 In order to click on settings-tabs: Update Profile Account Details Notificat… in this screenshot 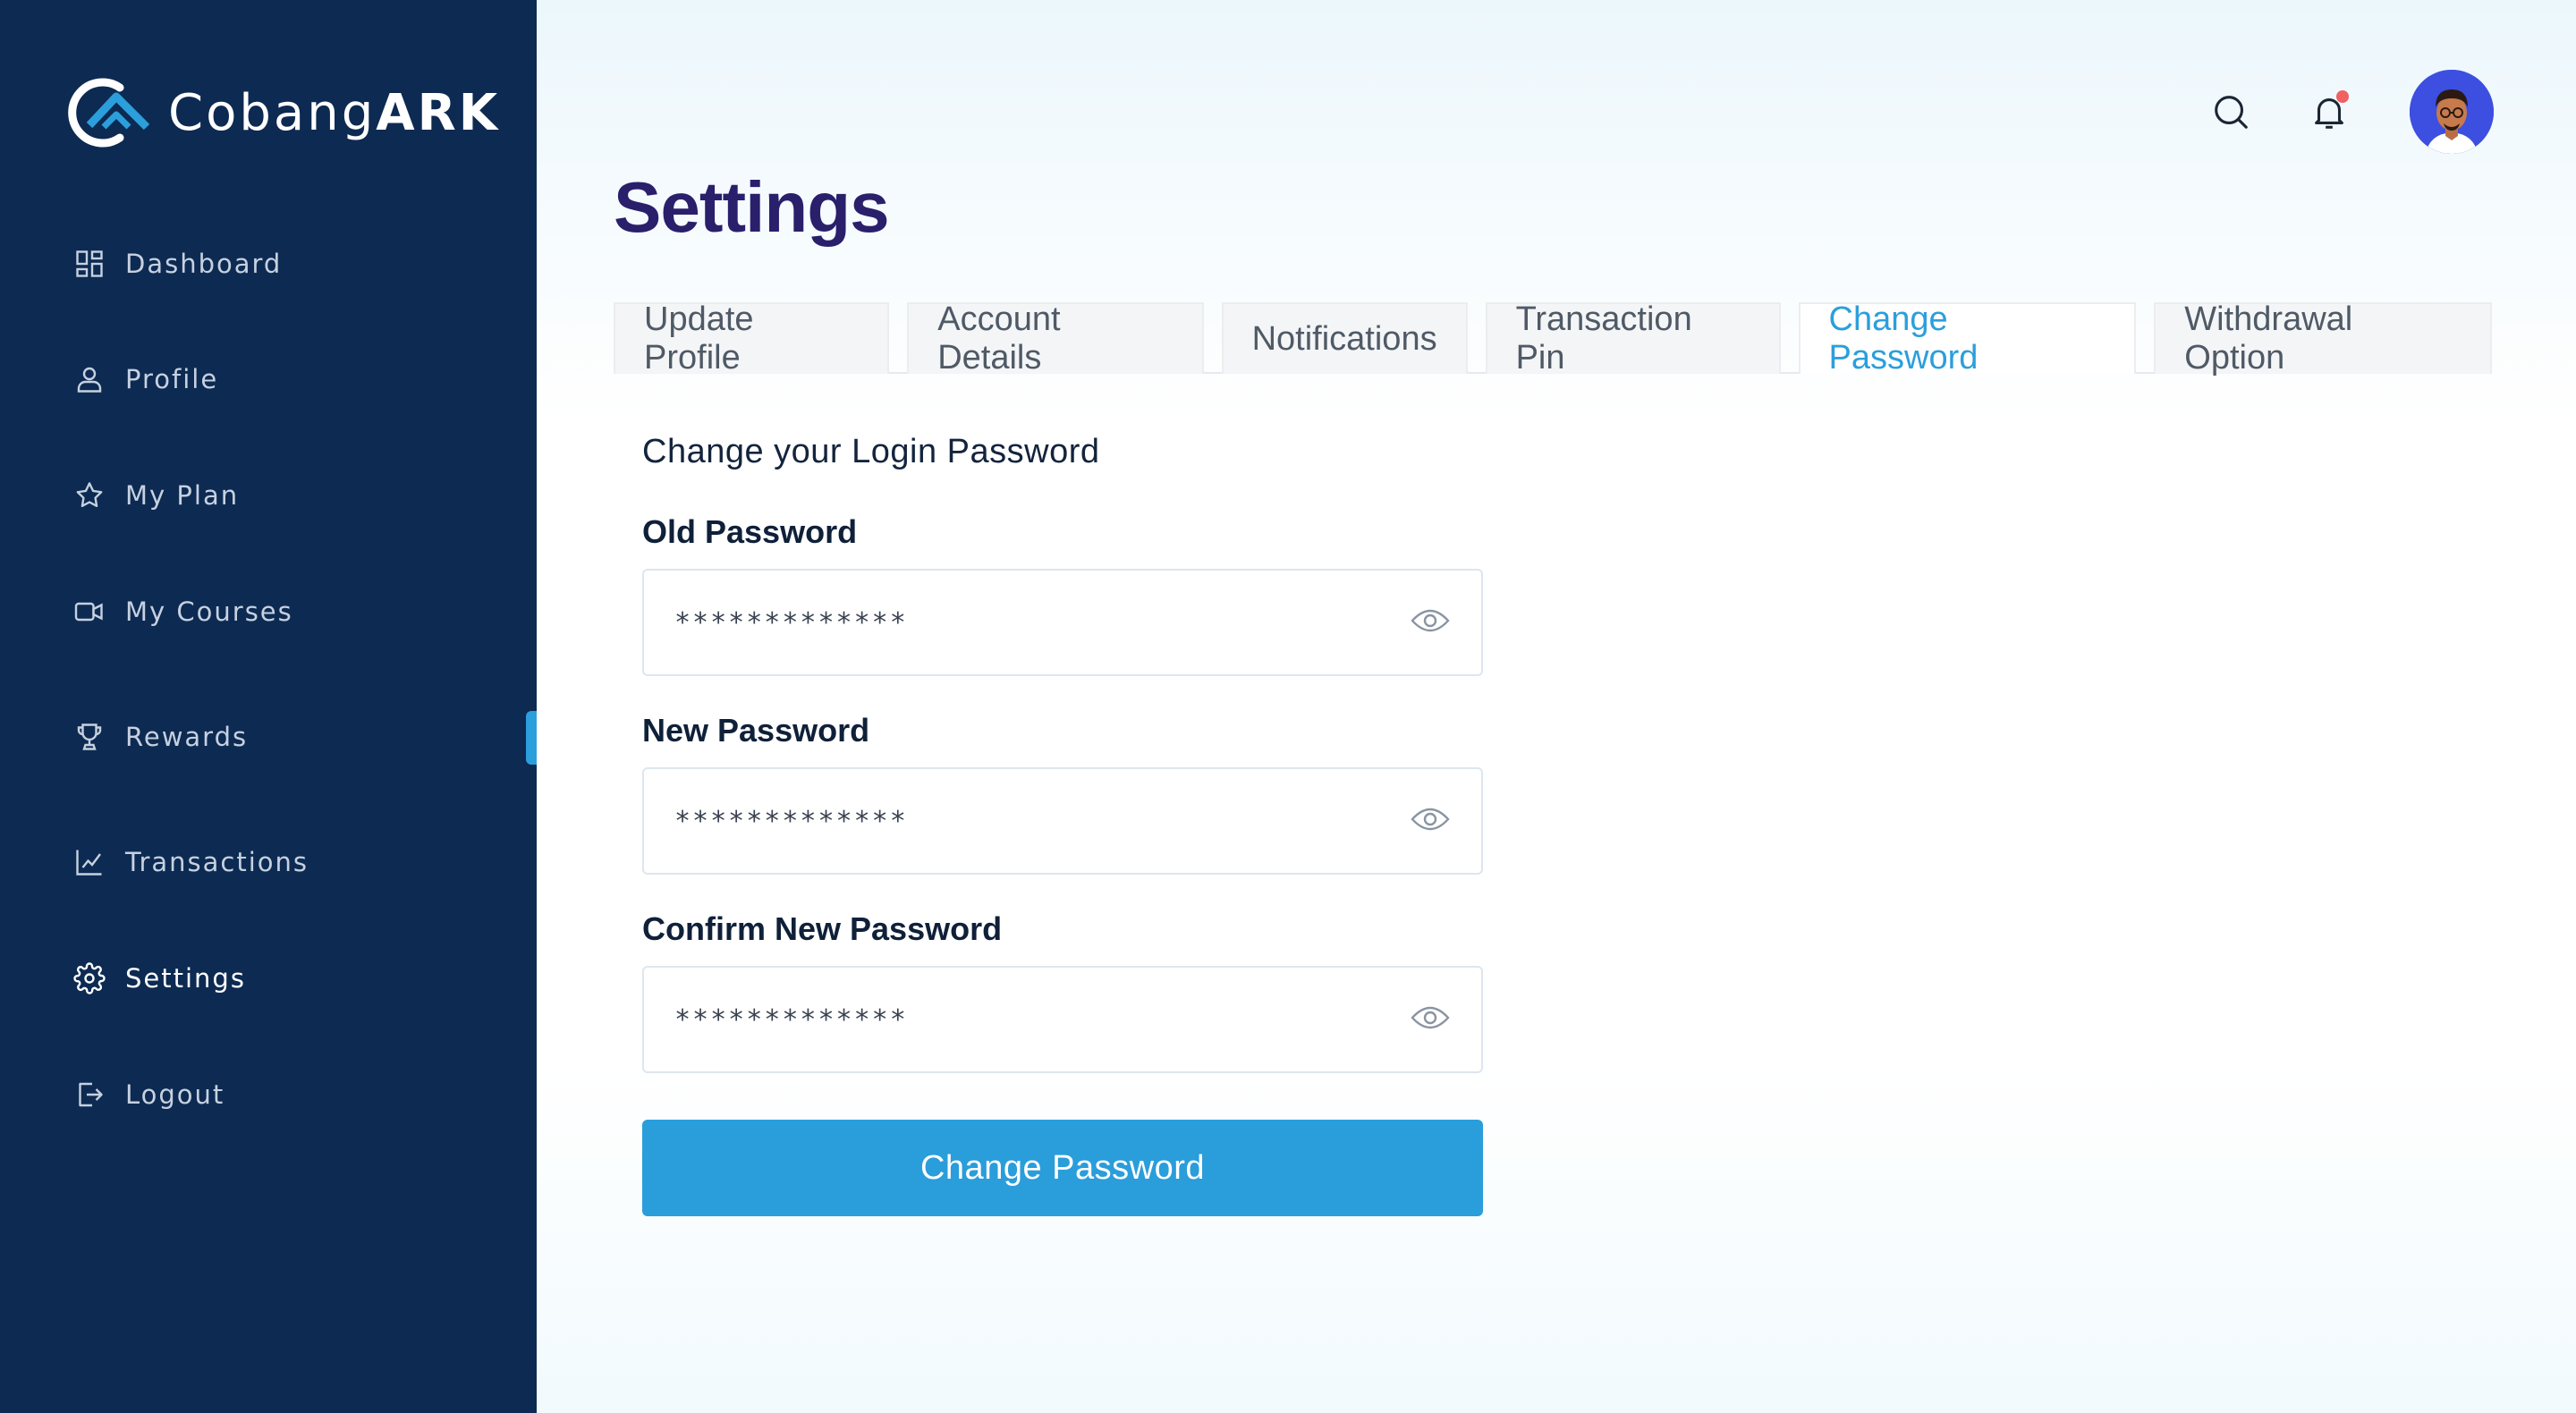, I will do `click(1553, 338)`.